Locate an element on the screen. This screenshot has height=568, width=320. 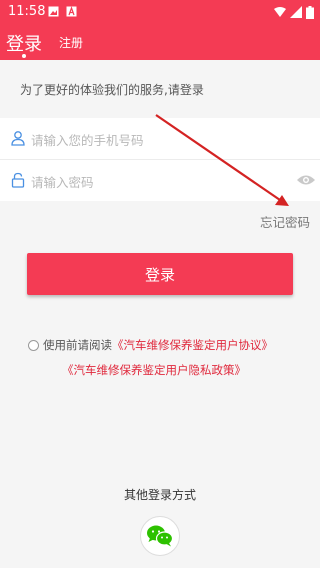
phone-input: 请输入您的手机号码 is located at coordinates (87, 139).